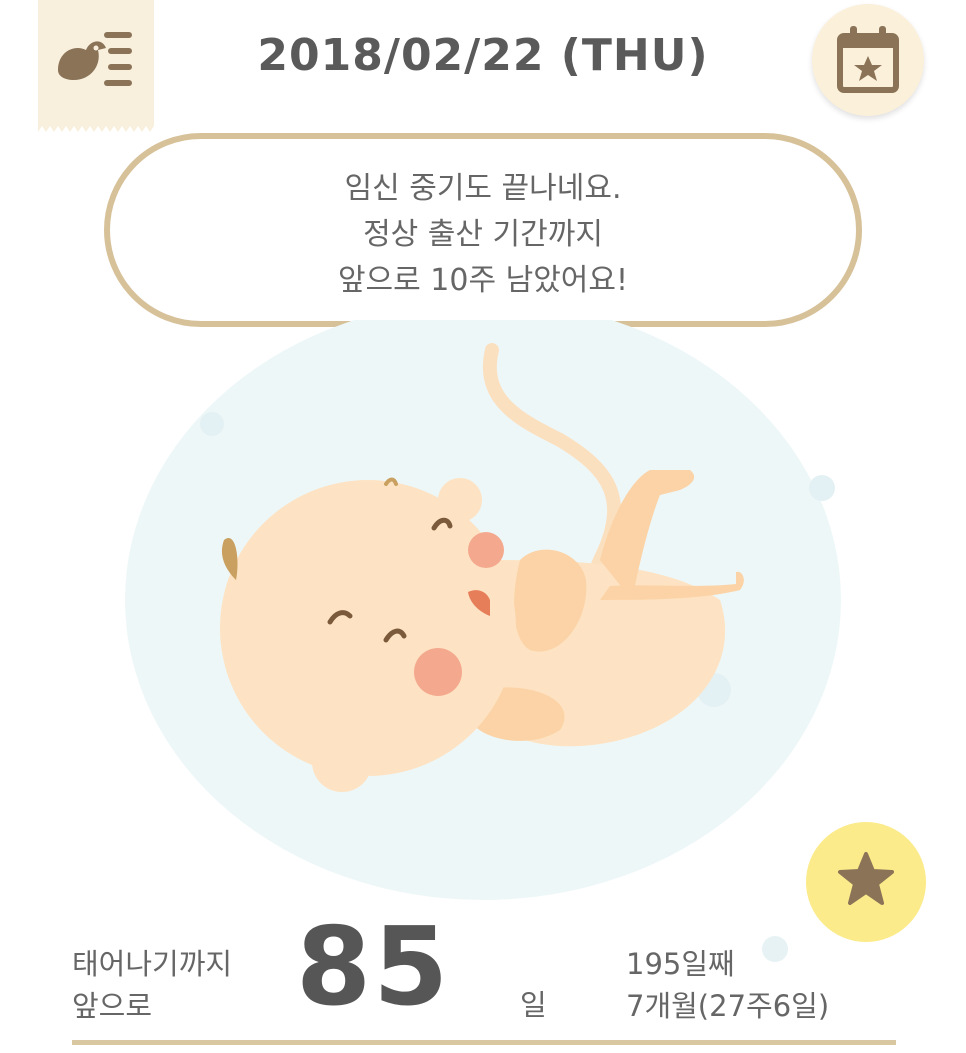 The width and height of the screenshot is (966, 1053). I want to click on calendar-star-icon, so click(868, 59).